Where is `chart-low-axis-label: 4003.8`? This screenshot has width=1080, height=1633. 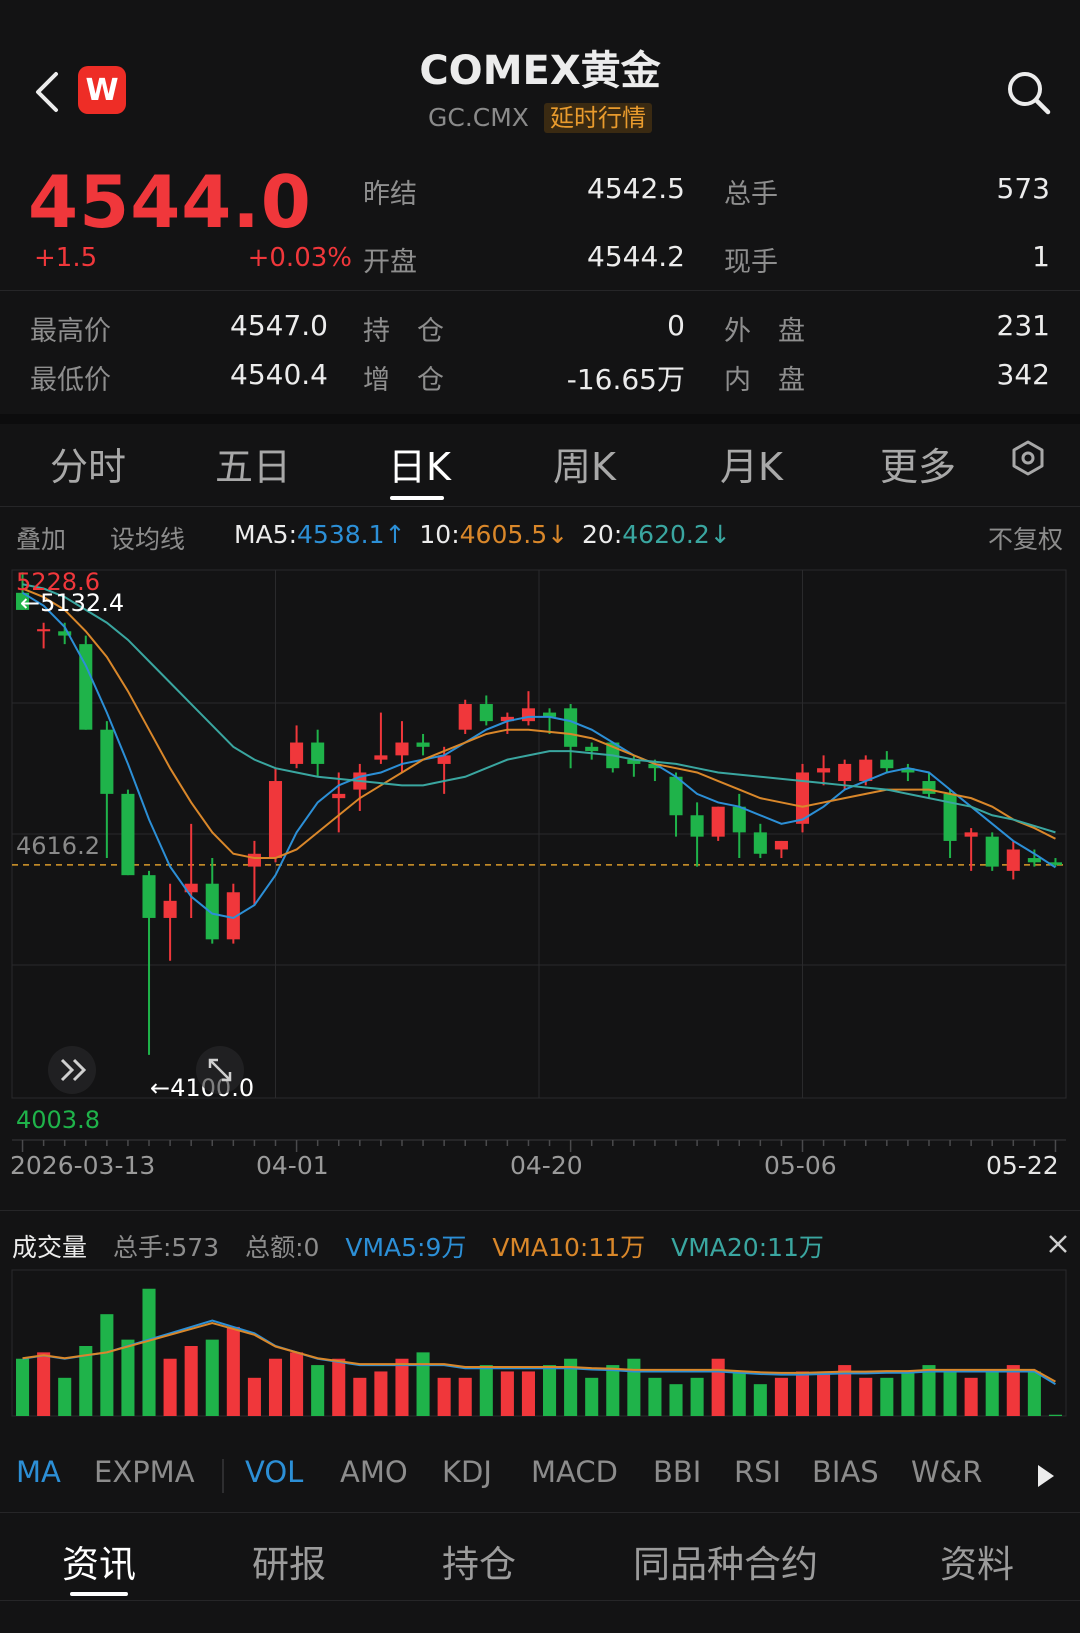 chart-low-axis-label: 4003.8 is located at coordinates (58, 1120).